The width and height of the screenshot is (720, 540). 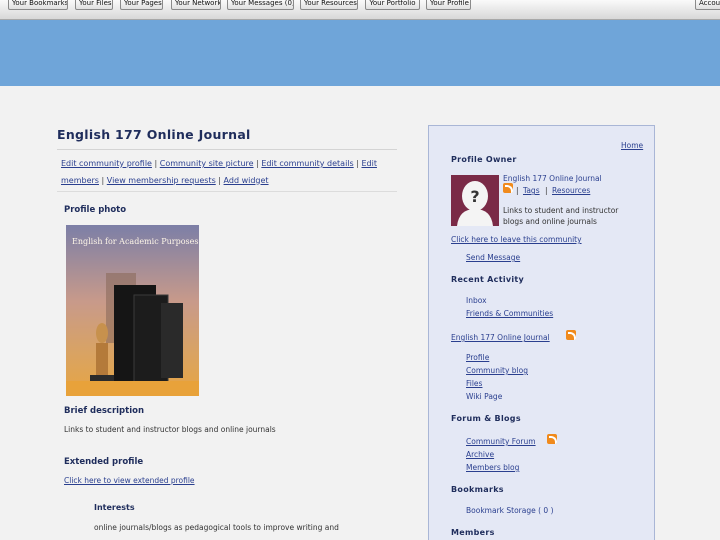 I want to click on recent-activity-heading: Recent Activity, so click(x=488, y=279).